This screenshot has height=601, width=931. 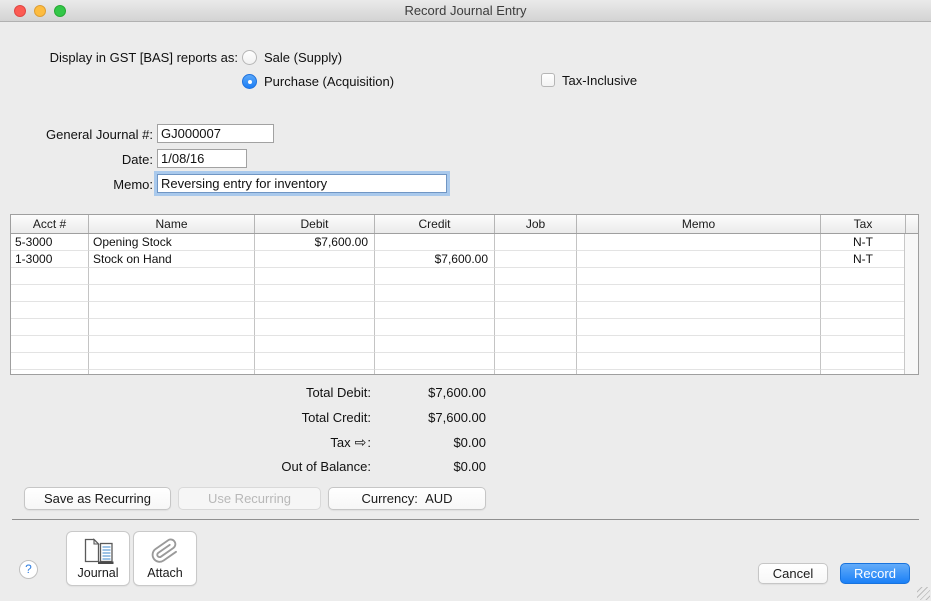 I want to click on journal-button: Journal, so click(x=98, y=558).